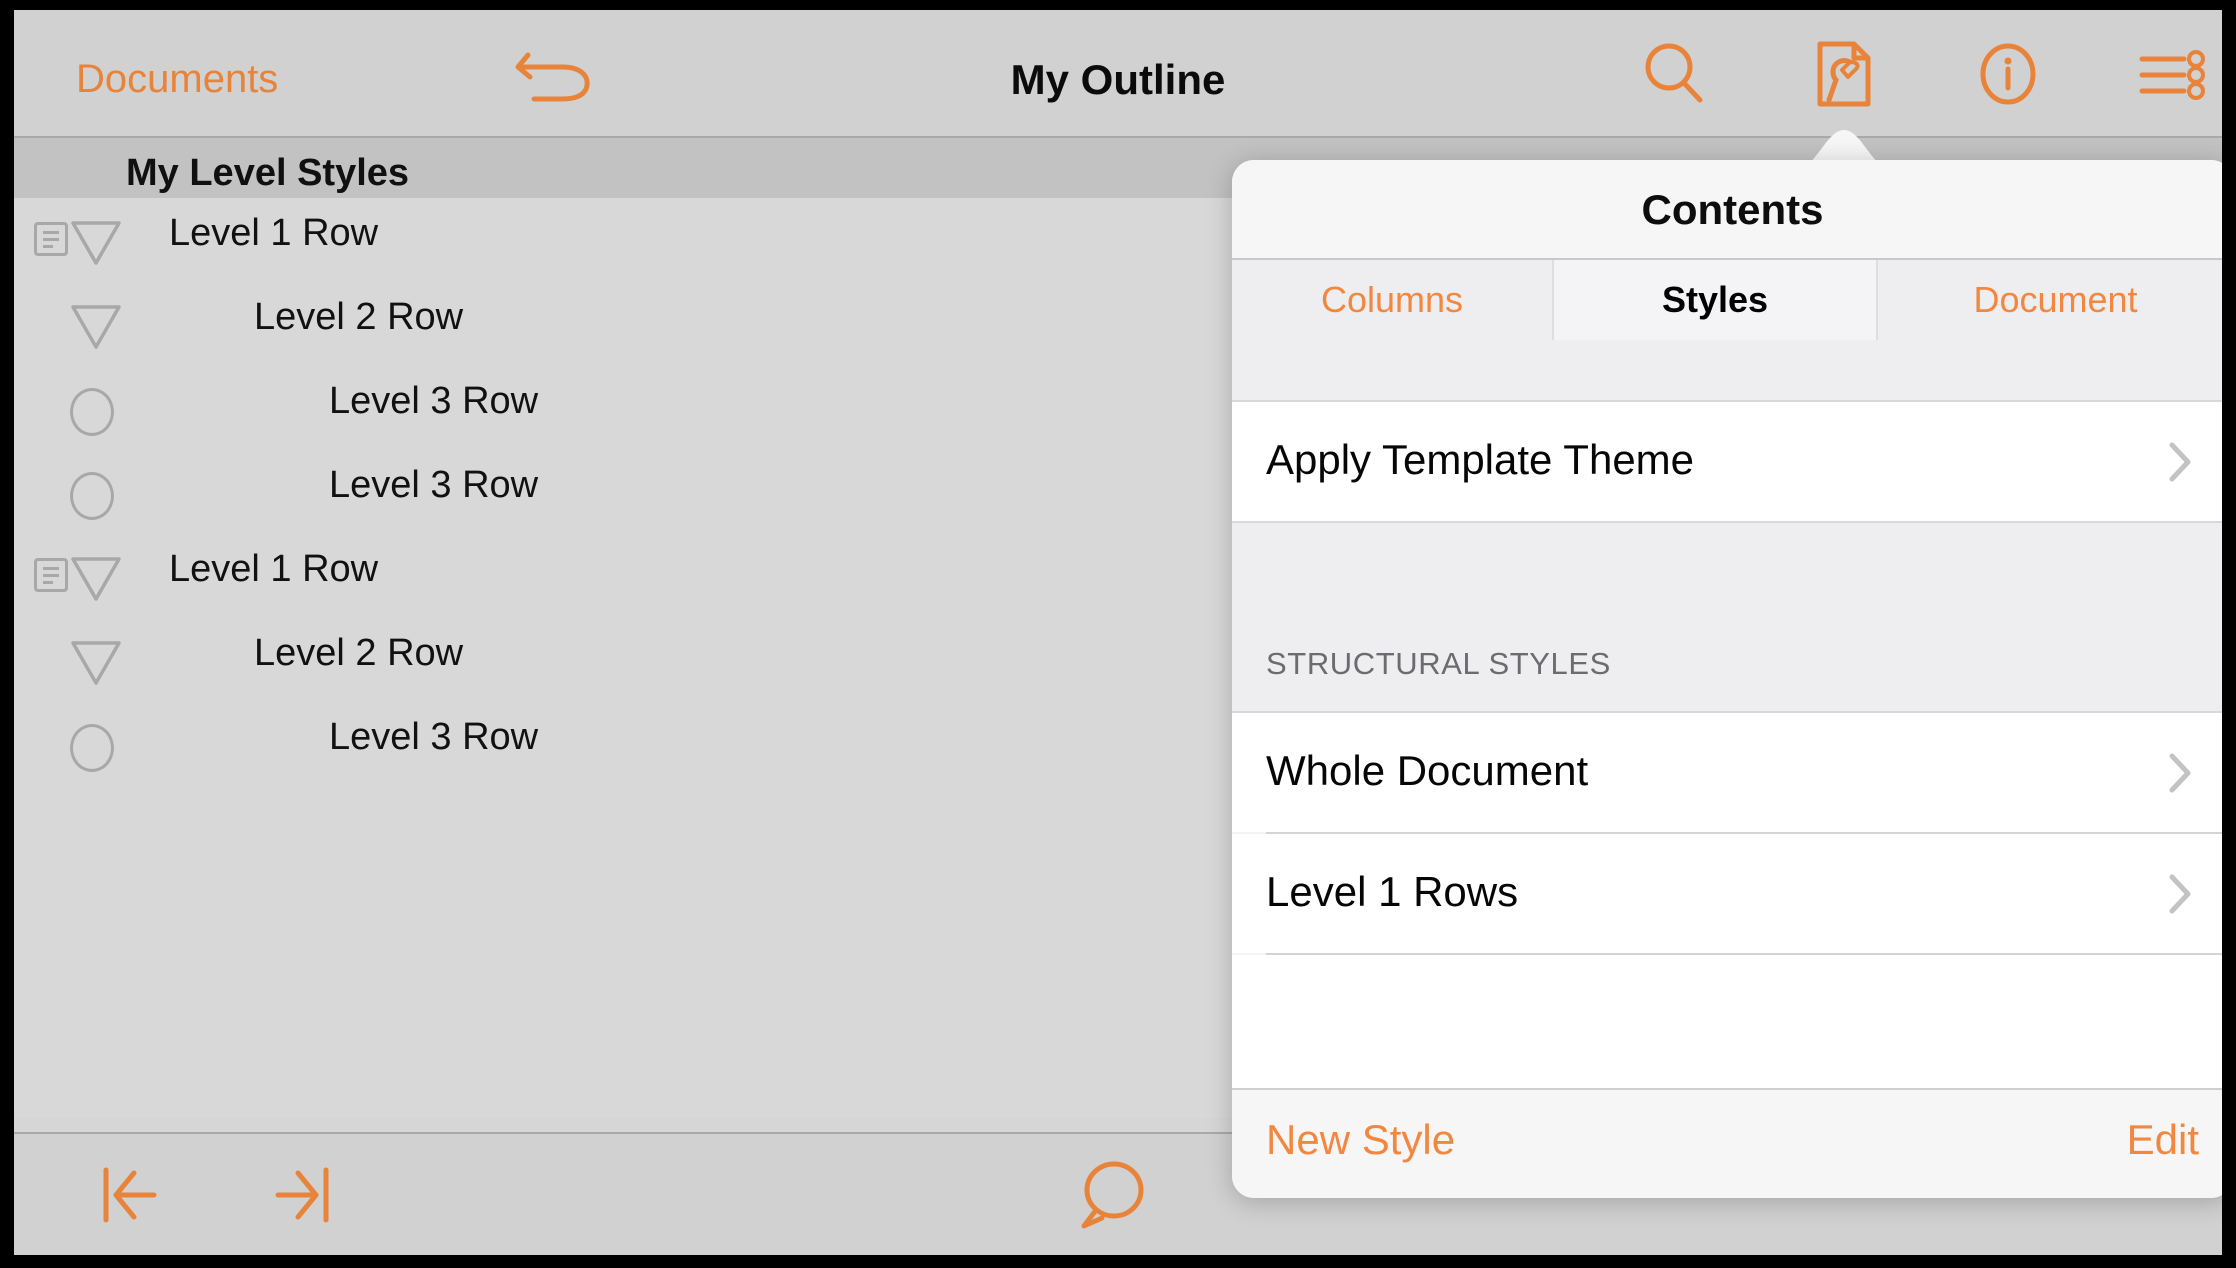 The width and height of the screenshot is (2236, 1268). What do you see at coordinates (1393, 300) in the screenshot?
I see `tab-columns: Columns` at bounding box center [1393, 300].